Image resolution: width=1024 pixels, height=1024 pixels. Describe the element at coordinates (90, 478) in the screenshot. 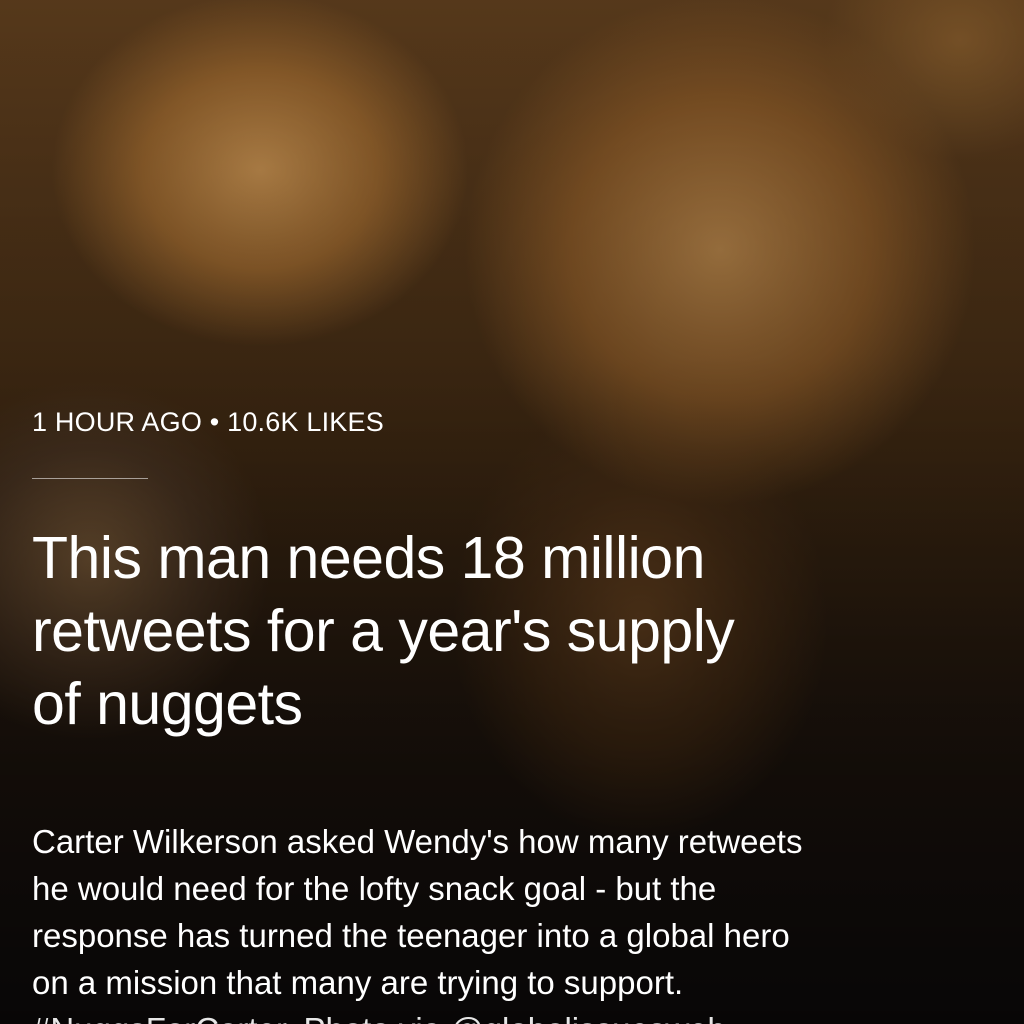

I see `divider` at that location.